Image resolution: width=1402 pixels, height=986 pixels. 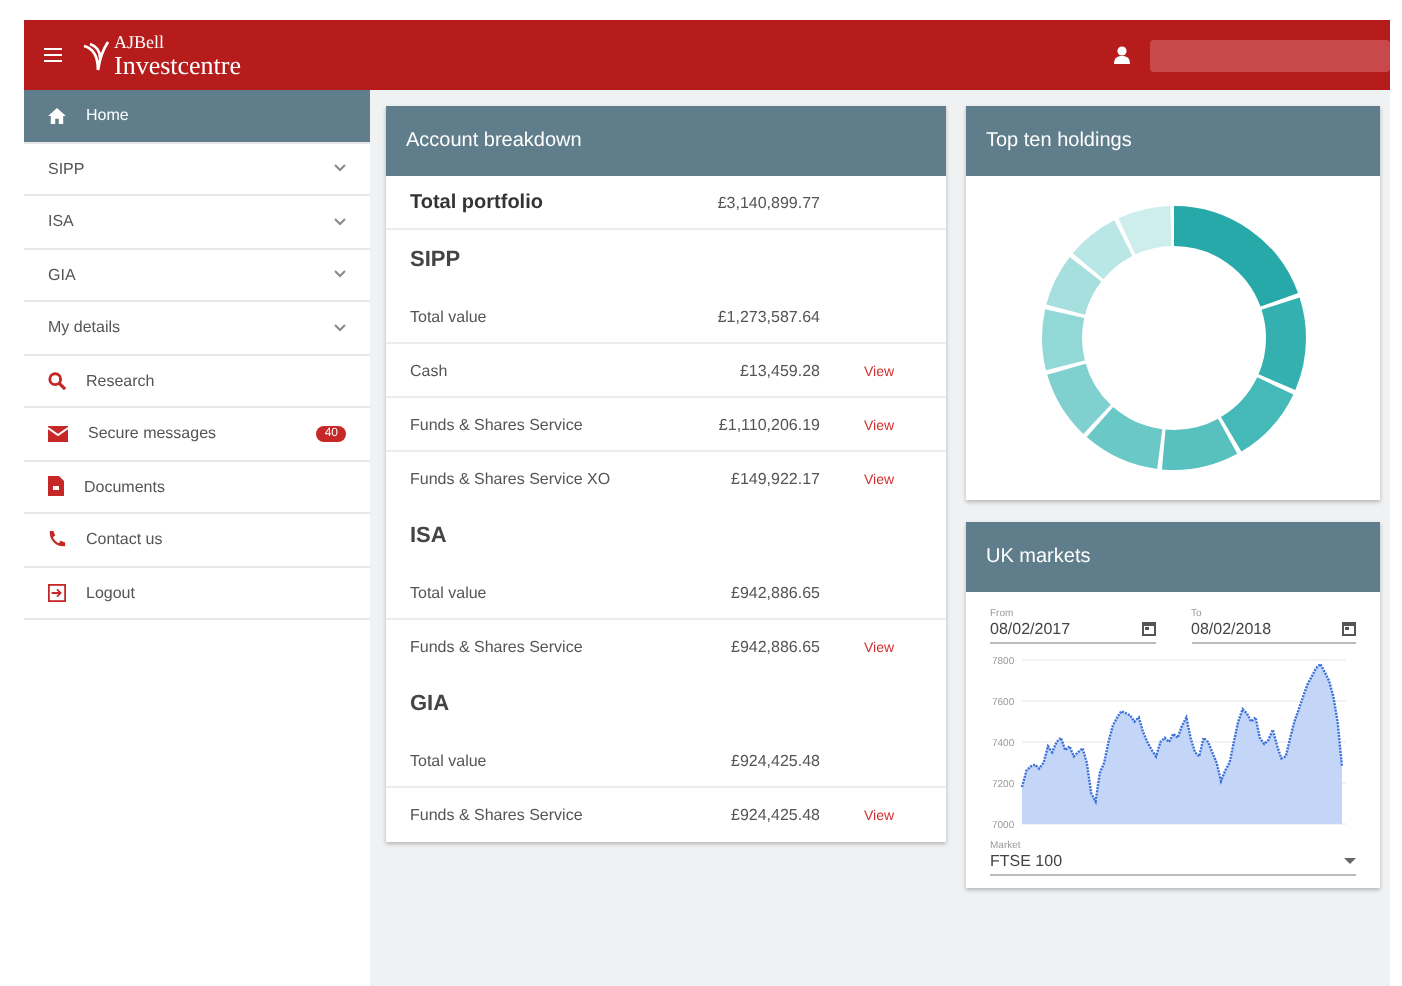 What do you see at coordinates (774, 479) in the screenshot?
I see `row-value: £149,922.17` at bounding box center [774, 479].